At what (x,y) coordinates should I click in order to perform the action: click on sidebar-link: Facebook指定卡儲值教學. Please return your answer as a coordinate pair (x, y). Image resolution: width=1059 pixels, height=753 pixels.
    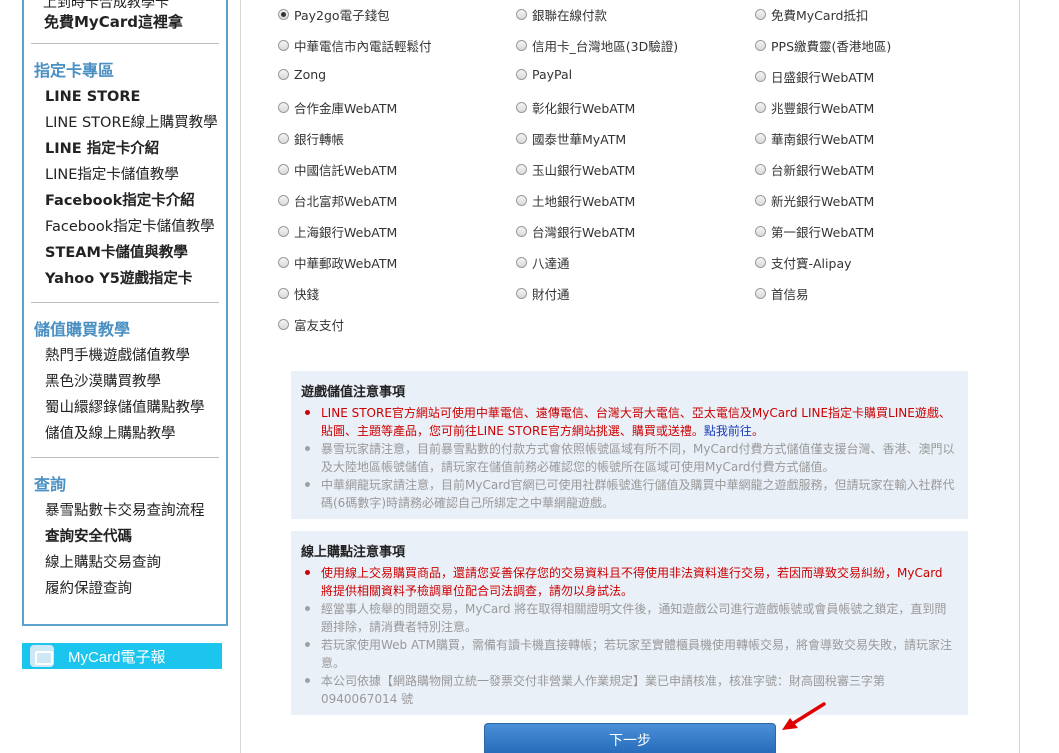
    Looking at the image, I should click on (132, 227).